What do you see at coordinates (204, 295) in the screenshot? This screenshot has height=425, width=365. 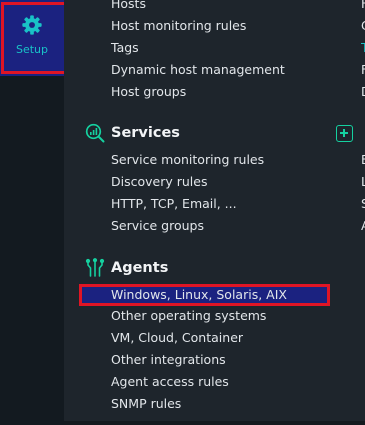 I see `selected-row-annotation-box` at bounding box center [204, 295].